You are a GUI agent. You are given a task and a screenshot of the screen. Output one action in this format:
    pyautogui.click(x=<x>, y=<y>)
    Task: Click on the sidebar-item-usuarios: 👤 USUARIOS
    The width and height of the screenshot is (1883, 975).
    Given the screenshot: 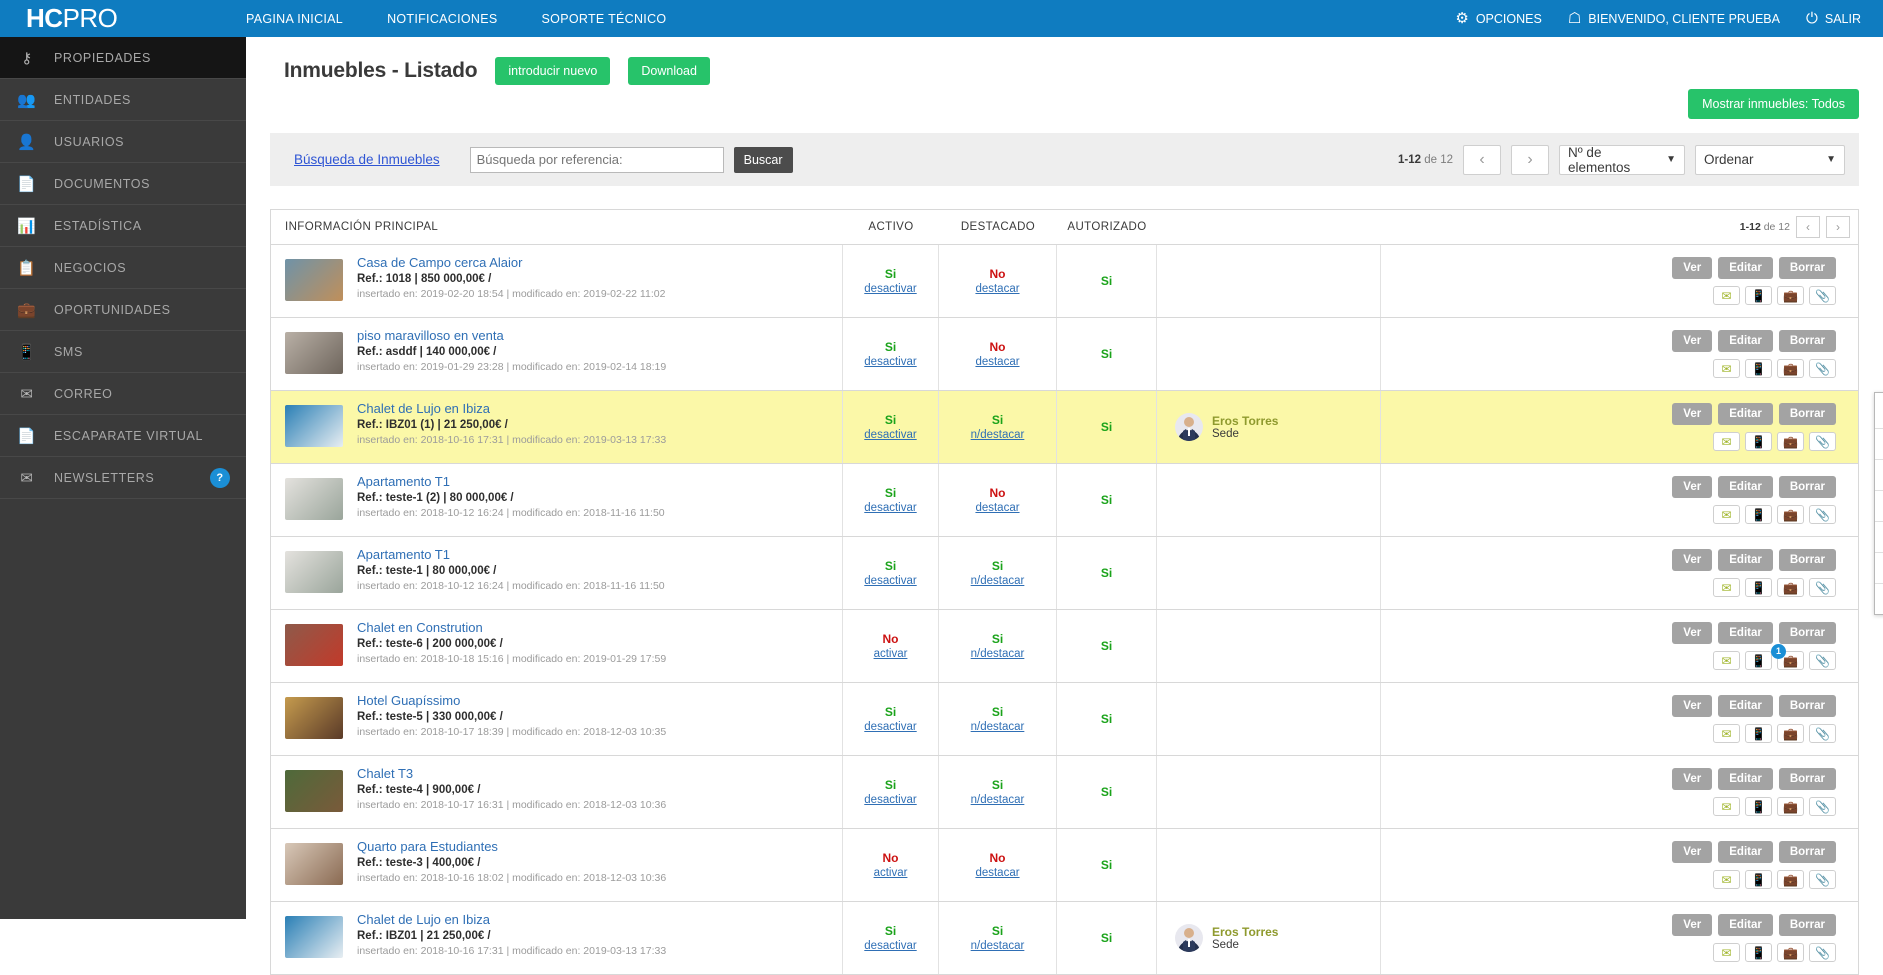 What is the action you would take?
    pyautogui.click(x=123, y=142)
    